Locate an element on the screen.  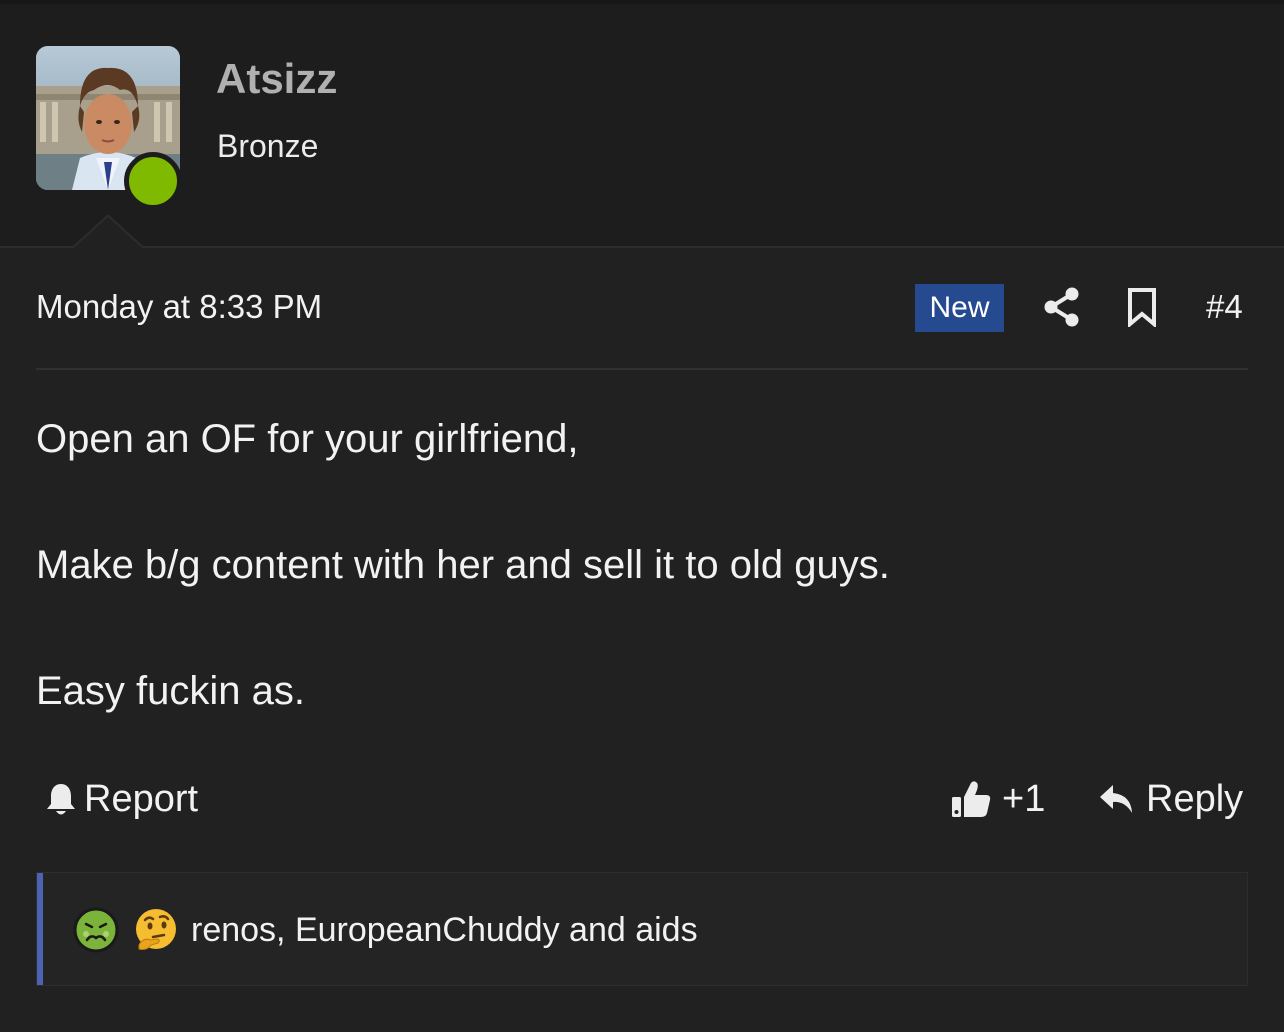
report-label: Report is located at coordinates (141, 798).